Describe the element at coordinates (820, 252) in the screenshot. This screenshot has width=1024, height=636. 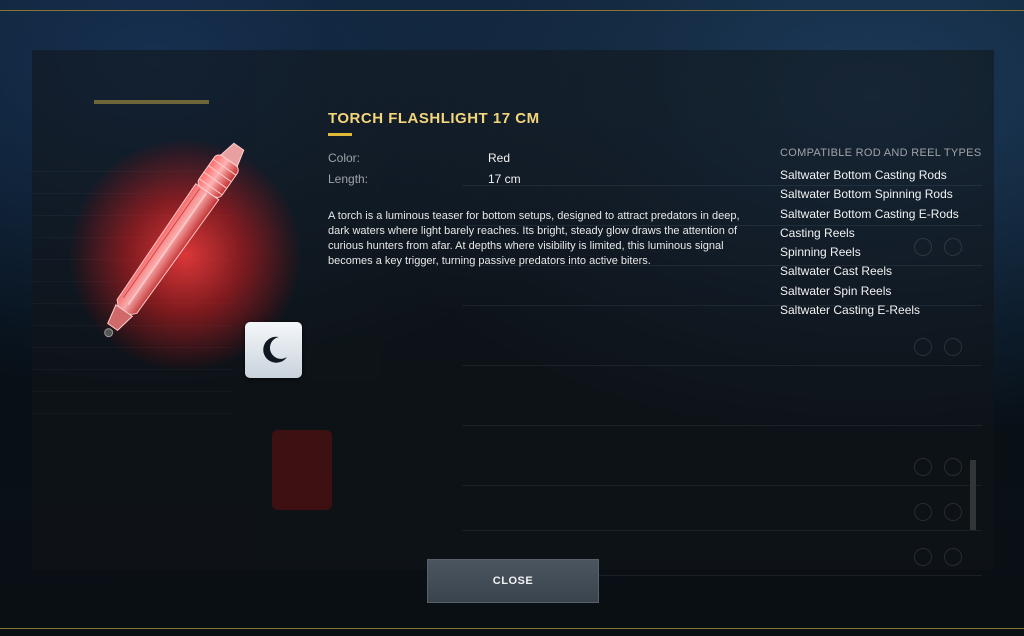
I see `list-item: Spinning Reels` at that location.